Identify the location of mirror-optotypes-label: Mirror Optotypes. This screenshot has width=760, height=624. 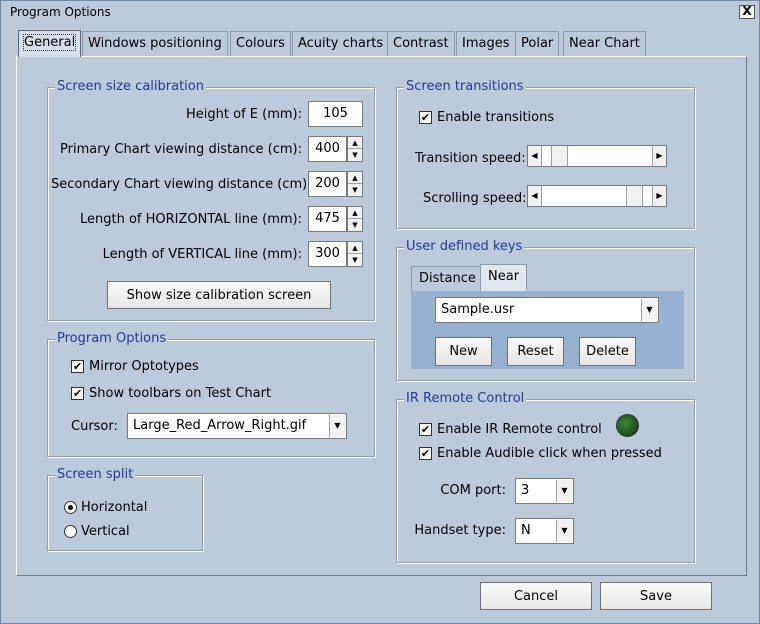
(144, 366).